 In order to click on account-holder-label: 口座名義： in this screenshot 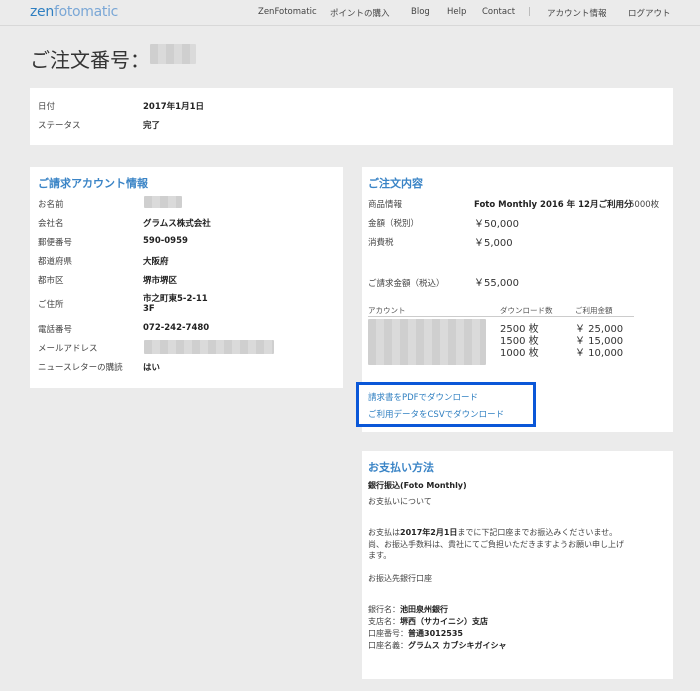, I will do `click(388, 645)`.